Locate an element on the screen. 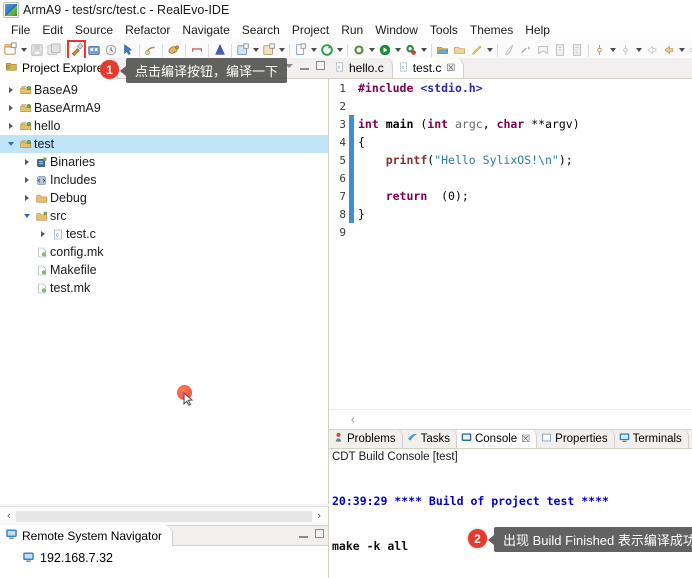 This screenshot has height=578, width=692. remote-host-item: 192.168.7.32 is located at coordinates (175, 558).